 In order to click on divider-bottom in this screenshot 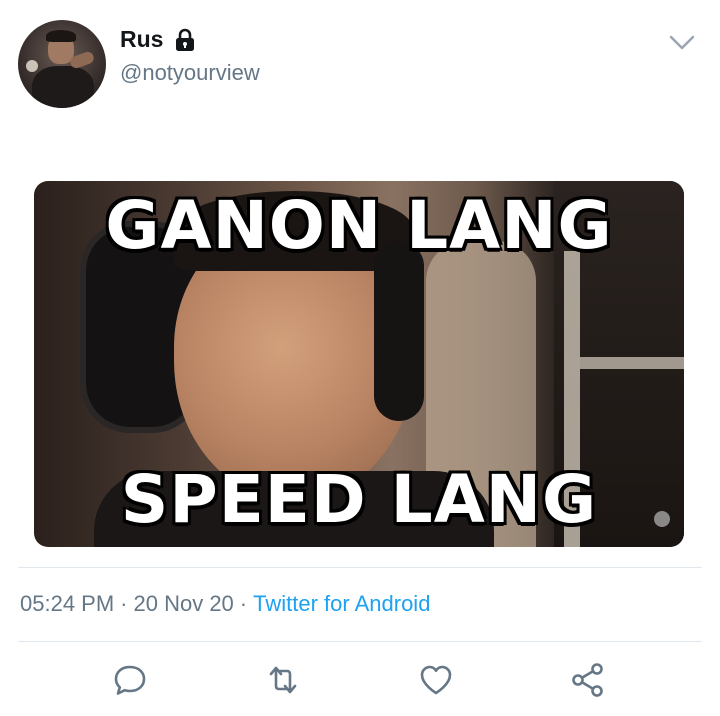, I will do `click(360, 641)`.